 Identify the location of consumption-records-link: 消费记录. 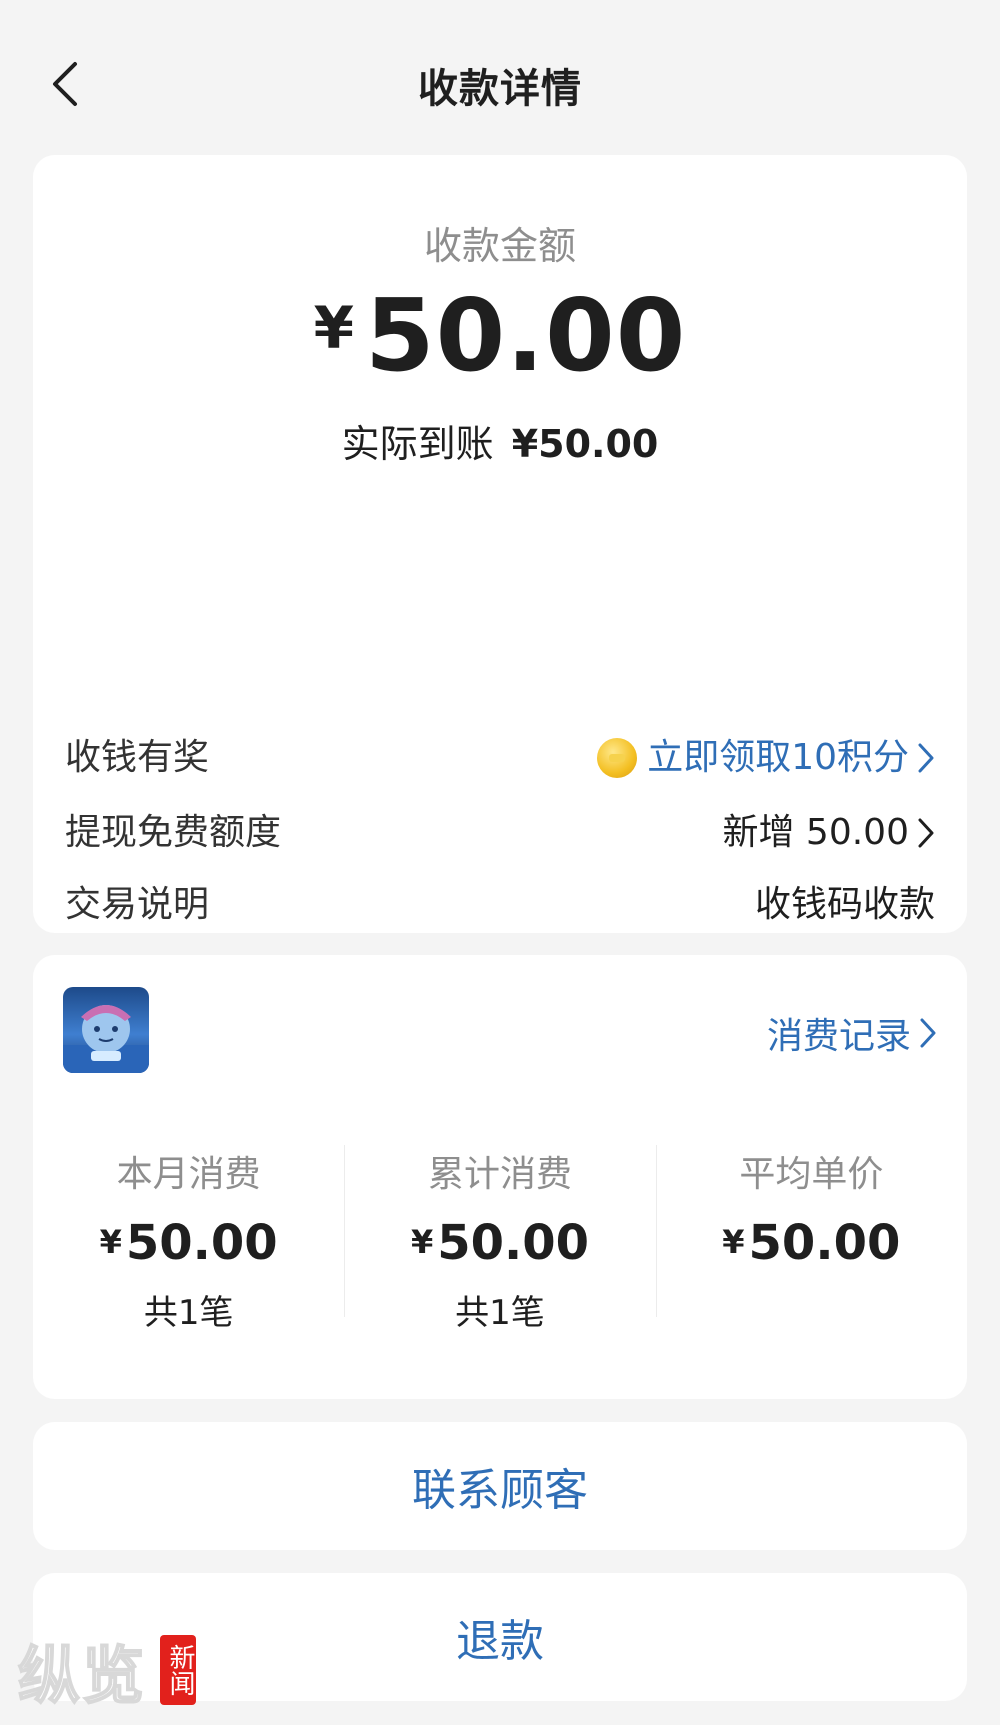
(852, 1033).